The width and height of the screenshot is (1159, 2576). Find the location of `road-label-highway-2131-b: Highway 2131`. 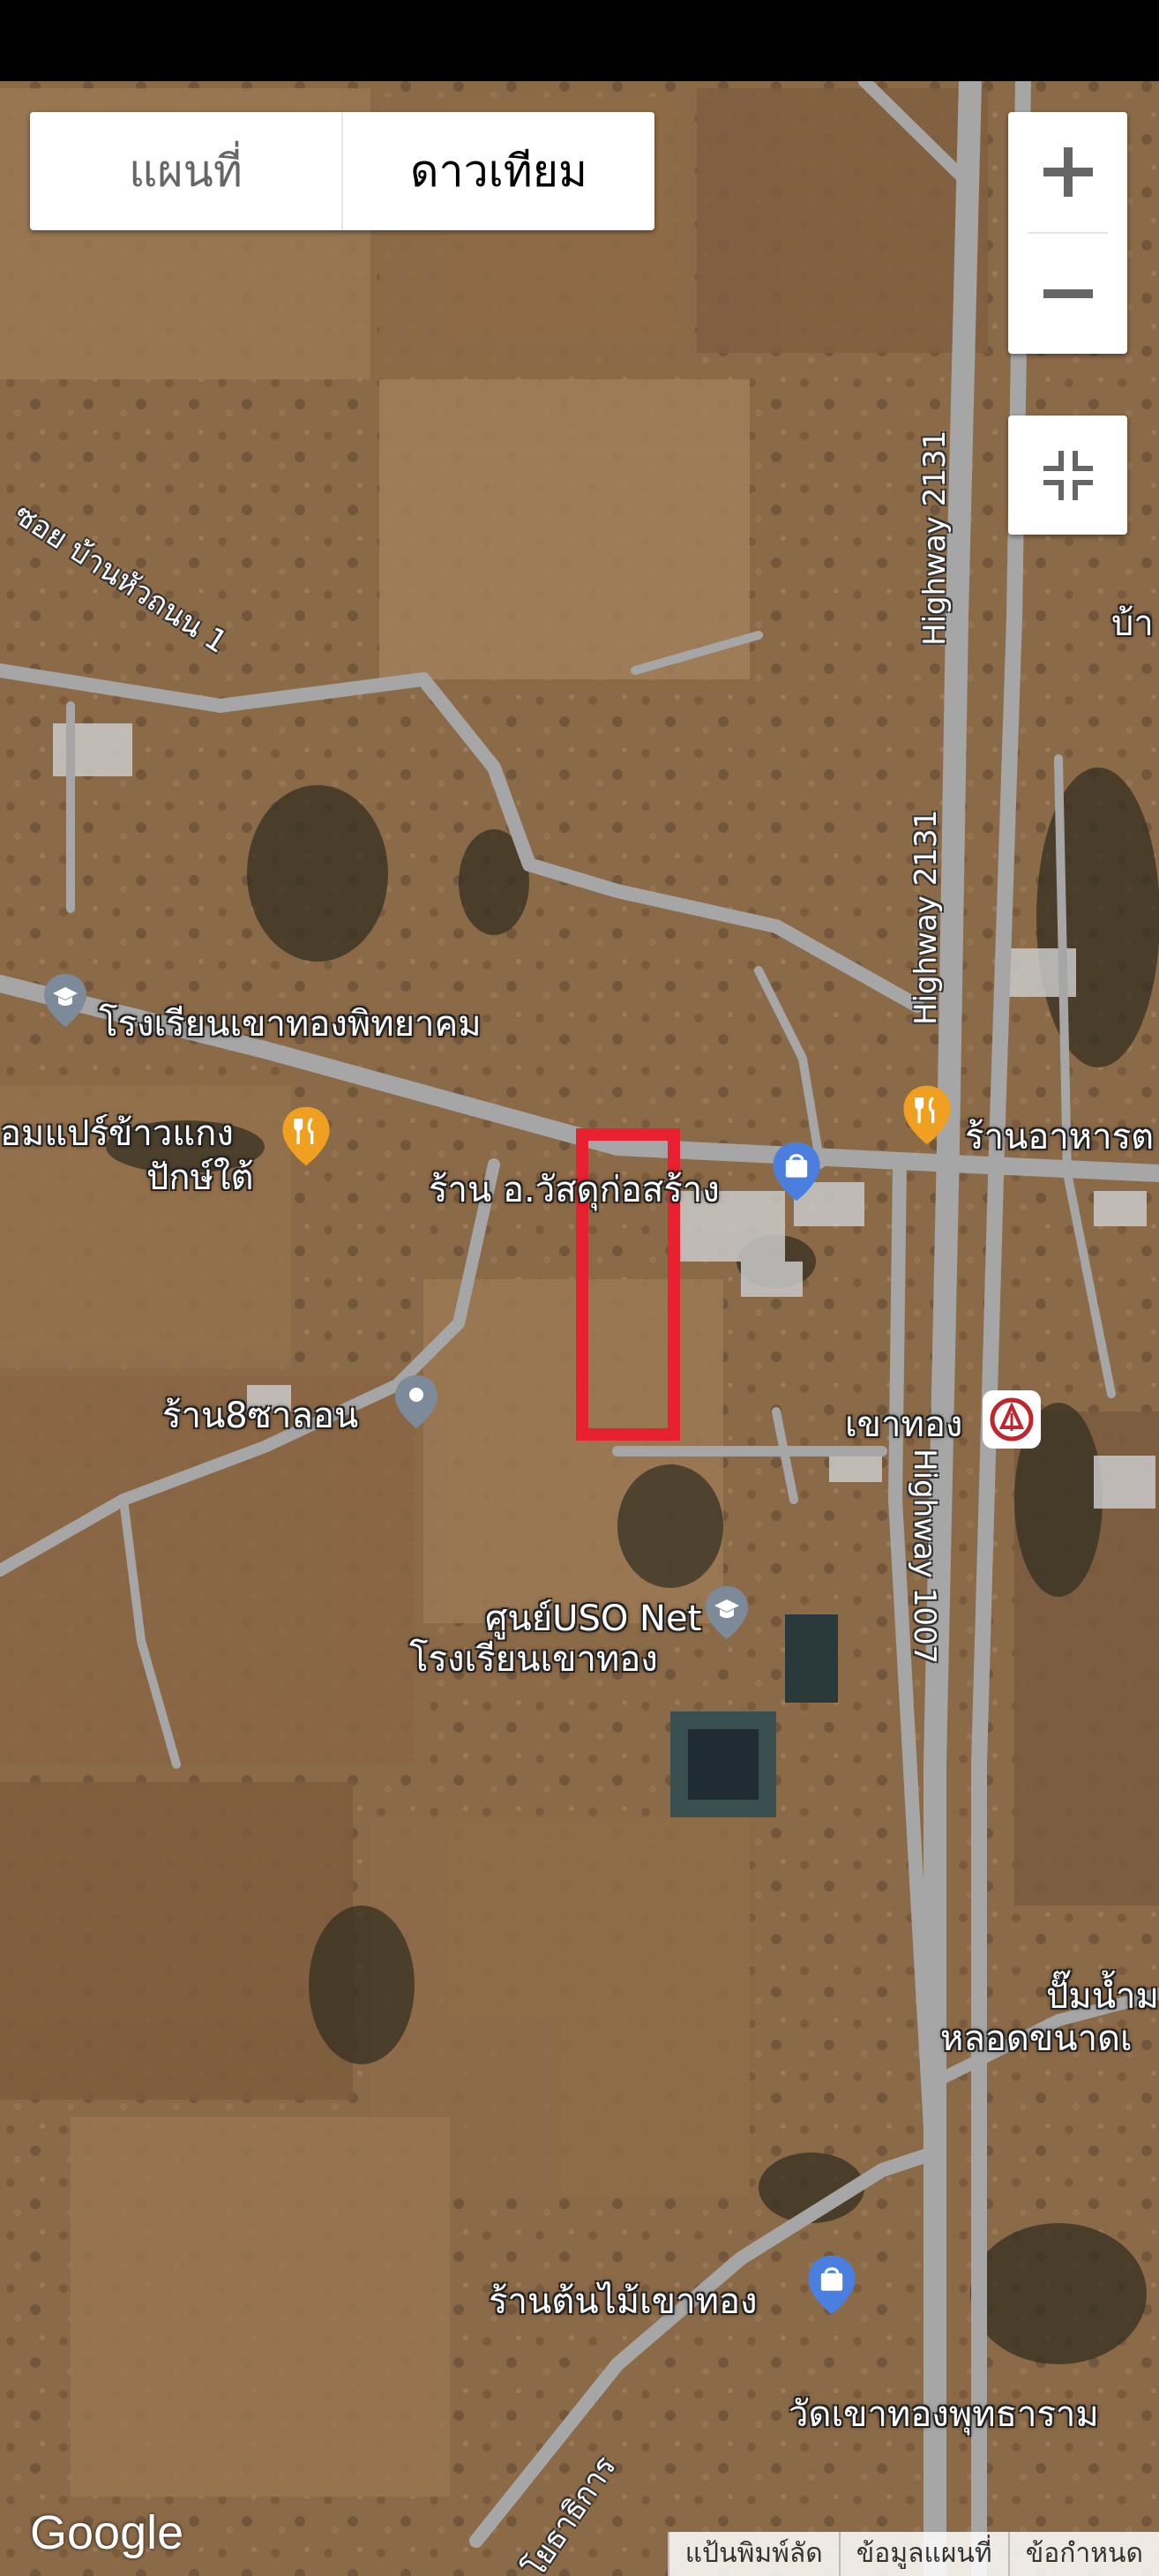

road-label-highway-2131-b: Highway 2131 is located at coordinates (926, 917).